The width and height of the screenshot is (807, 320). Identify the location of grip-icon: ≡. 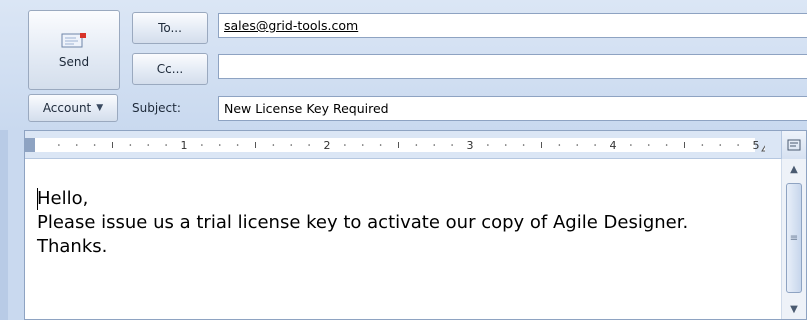
(794, 238).